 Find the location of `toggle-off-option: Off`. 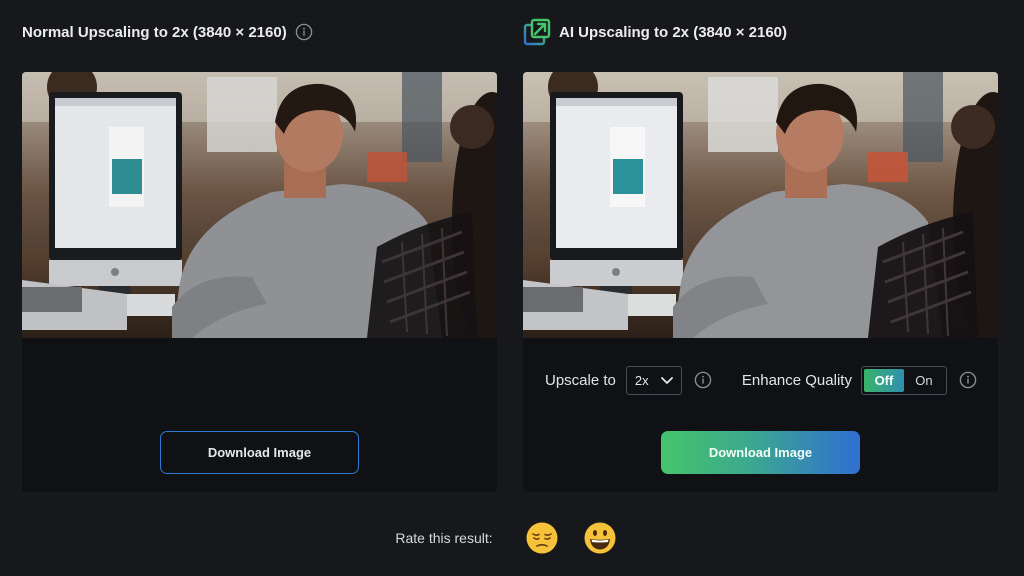

toggle-off-option: Off is located at coordinates (883, 380).